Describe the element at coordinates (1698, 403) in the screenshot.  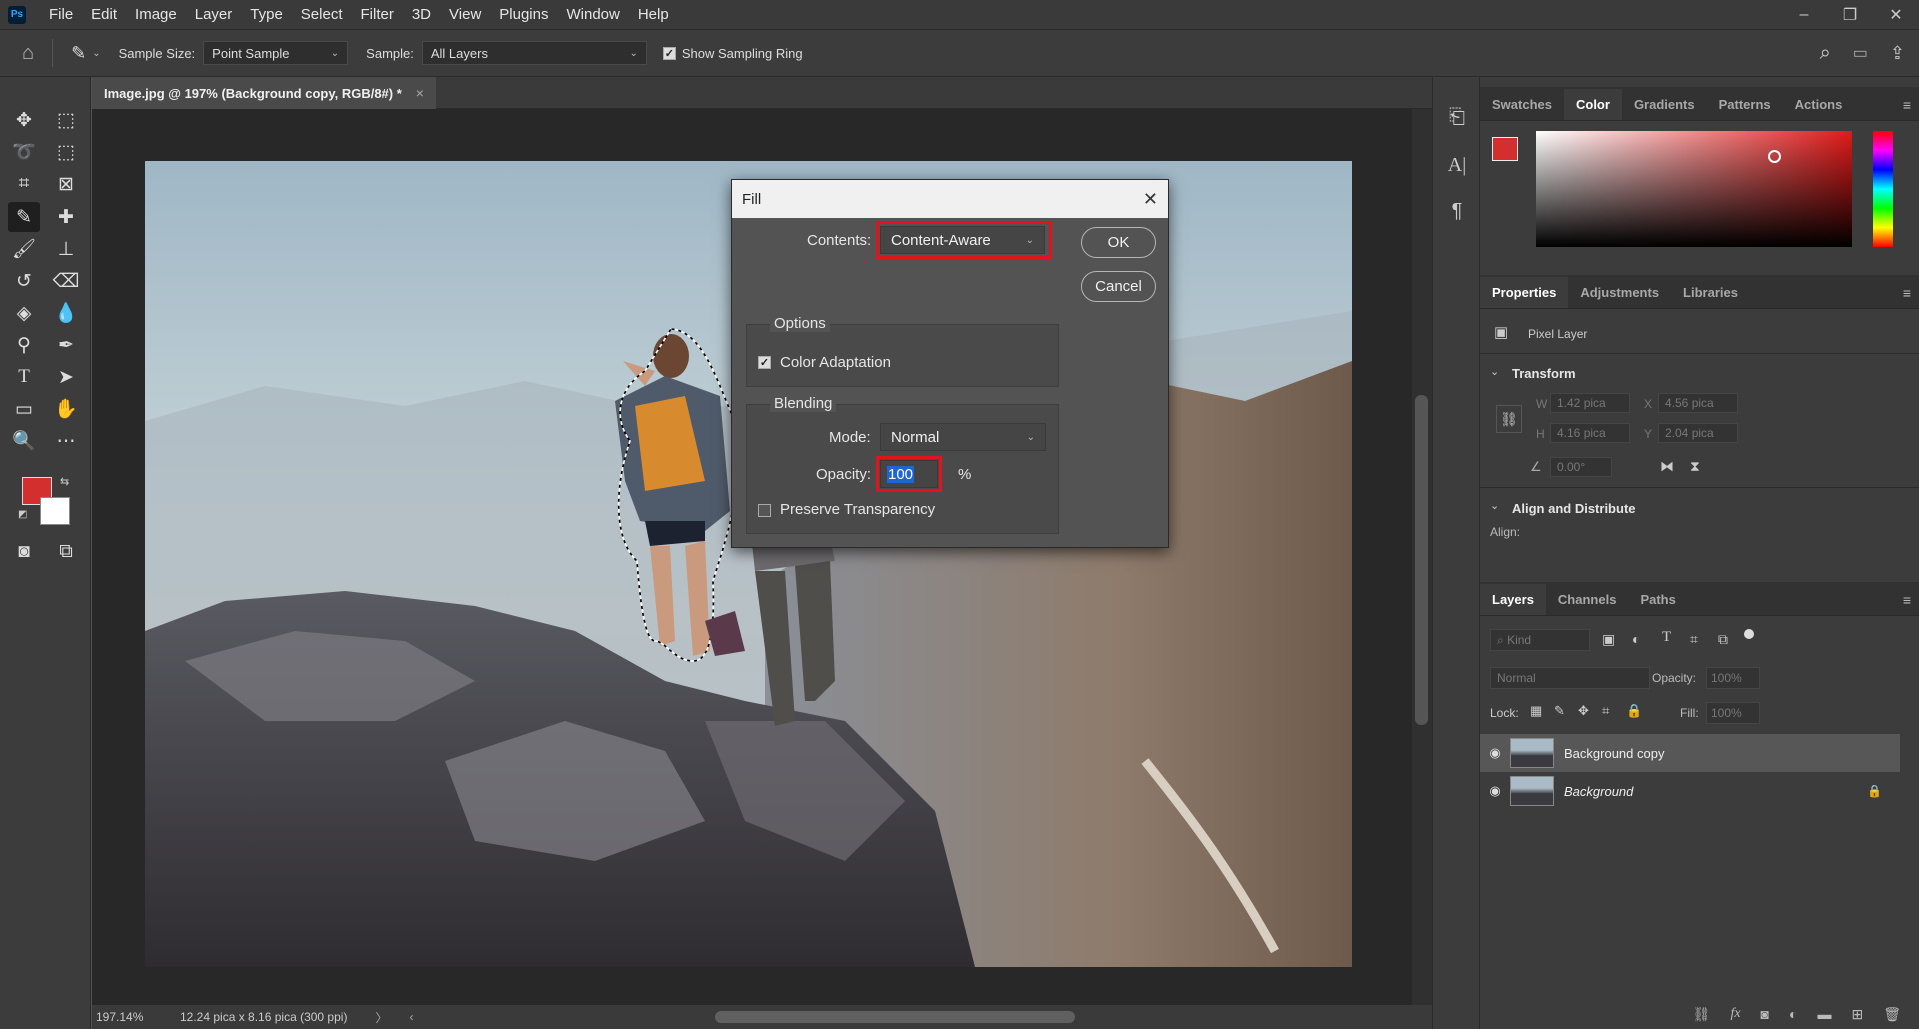
I see `x-field: 4.56 pica` at that location.